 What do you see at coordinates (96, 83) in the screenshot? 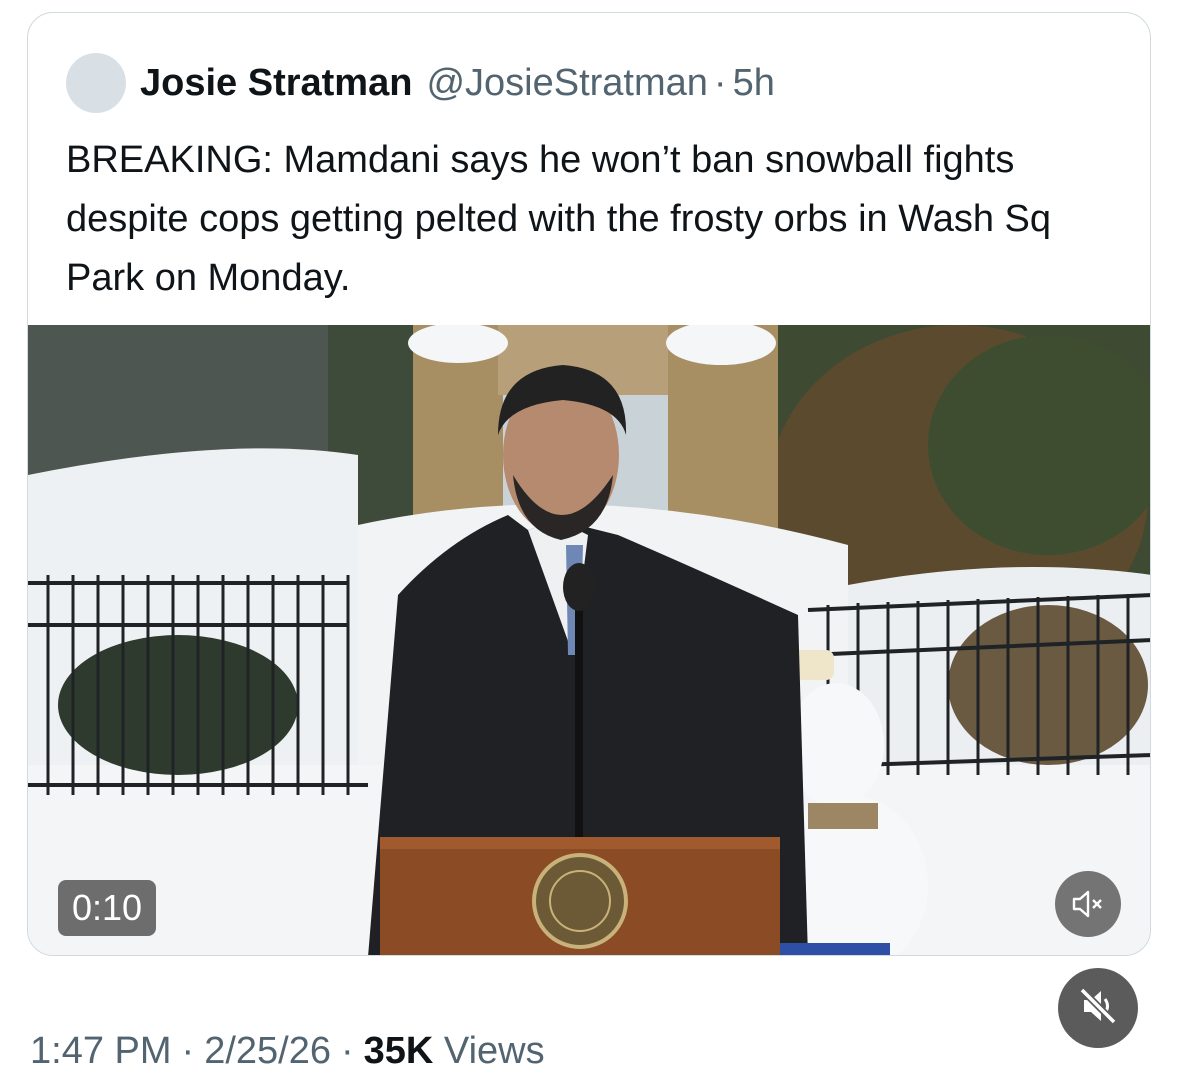
I see `author-avatar` at bounding box center [96, 83].